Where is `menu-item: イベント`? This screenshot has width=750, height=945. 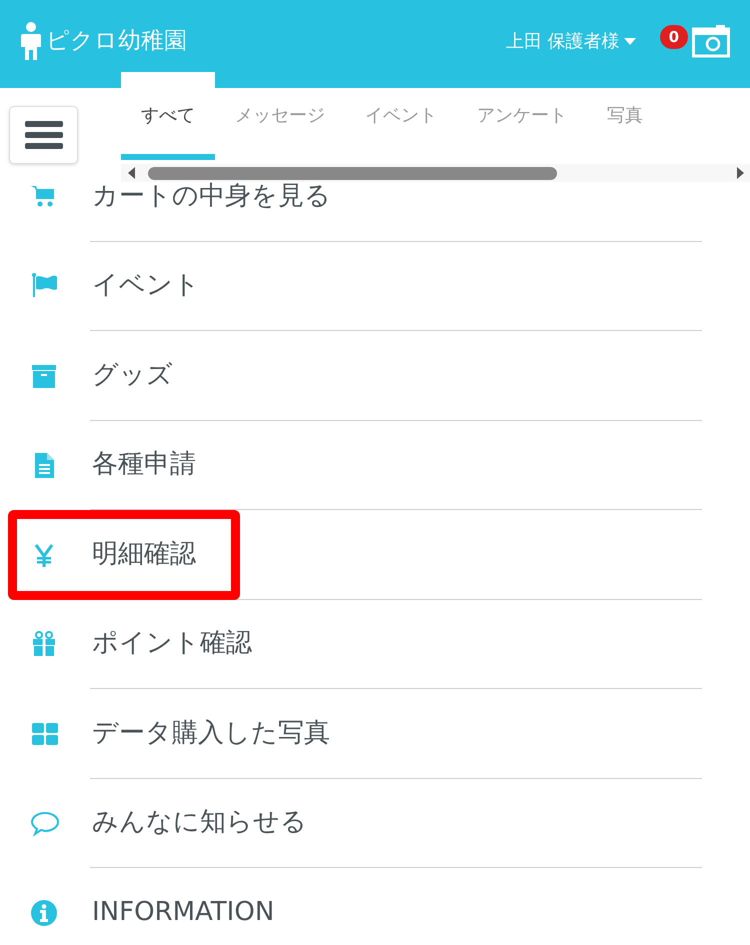 menu-item: イベント is located at coordinates (145, 286).